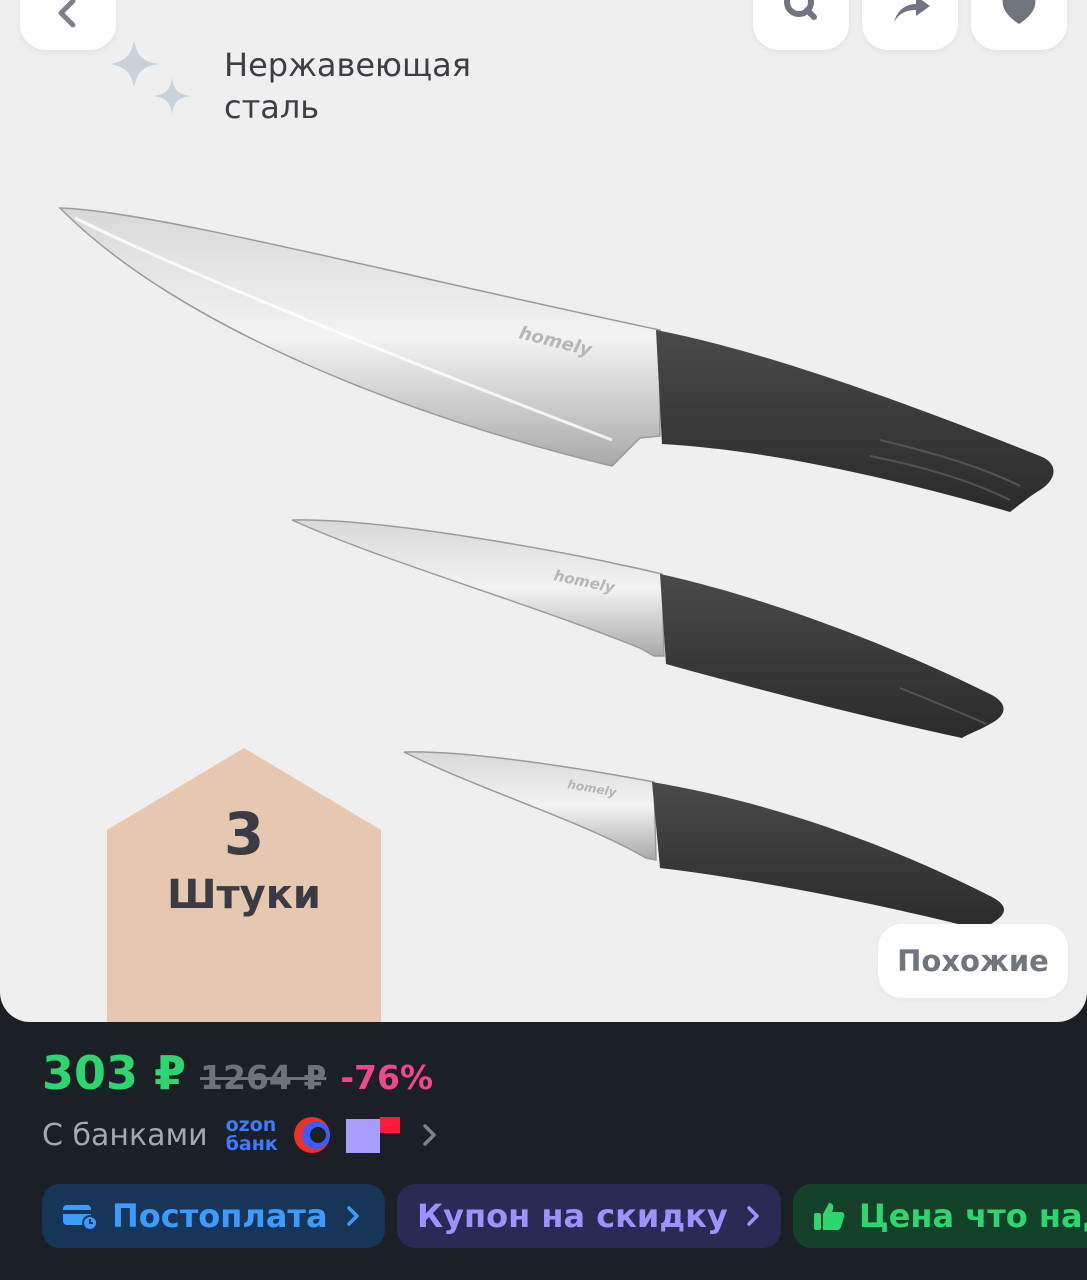 The image size is (1087, 1280). I want to click on feature-highlight: Нержавеющая сталь, so click(309, 82).